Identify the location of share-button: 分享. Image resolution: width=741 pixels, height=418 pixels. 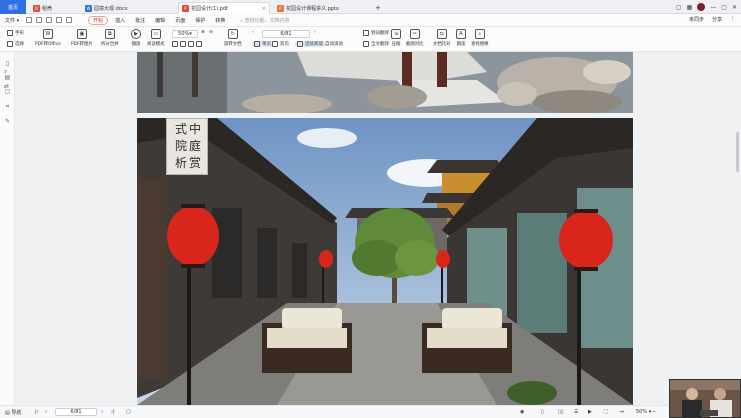
(717, 19).